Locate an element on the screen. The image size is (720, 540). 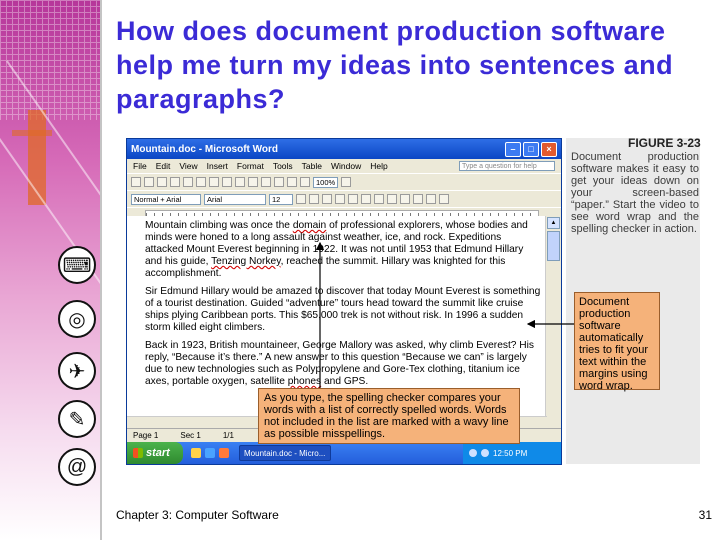
indent-icon is located at coordinates (418, 199).